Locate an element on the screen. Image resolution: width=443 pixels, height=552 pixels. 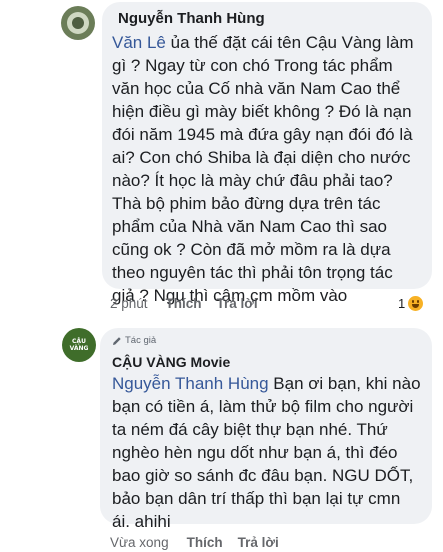
avatar-logo-text: CẬU VÀNG is located at coordinates (79, 345).